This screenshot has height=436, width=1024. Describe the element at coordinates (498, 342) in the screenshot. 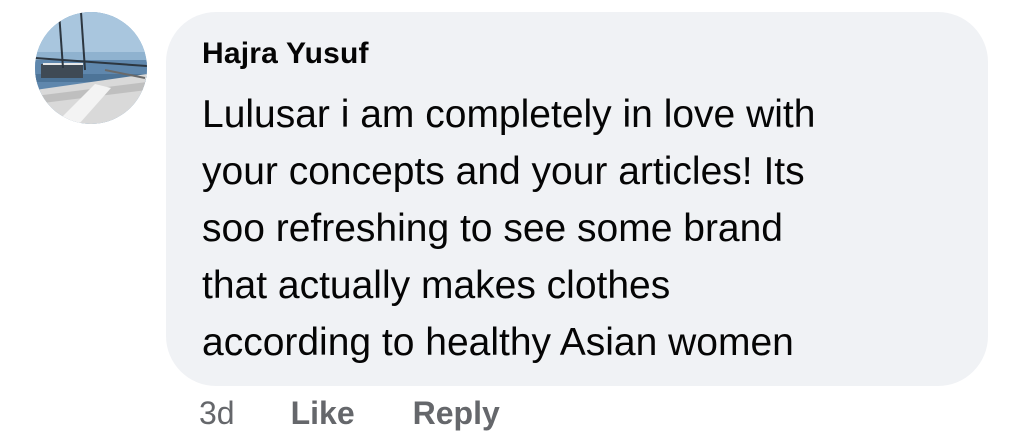

I see `comment-text-line: according to healthy Asian women` at that location.